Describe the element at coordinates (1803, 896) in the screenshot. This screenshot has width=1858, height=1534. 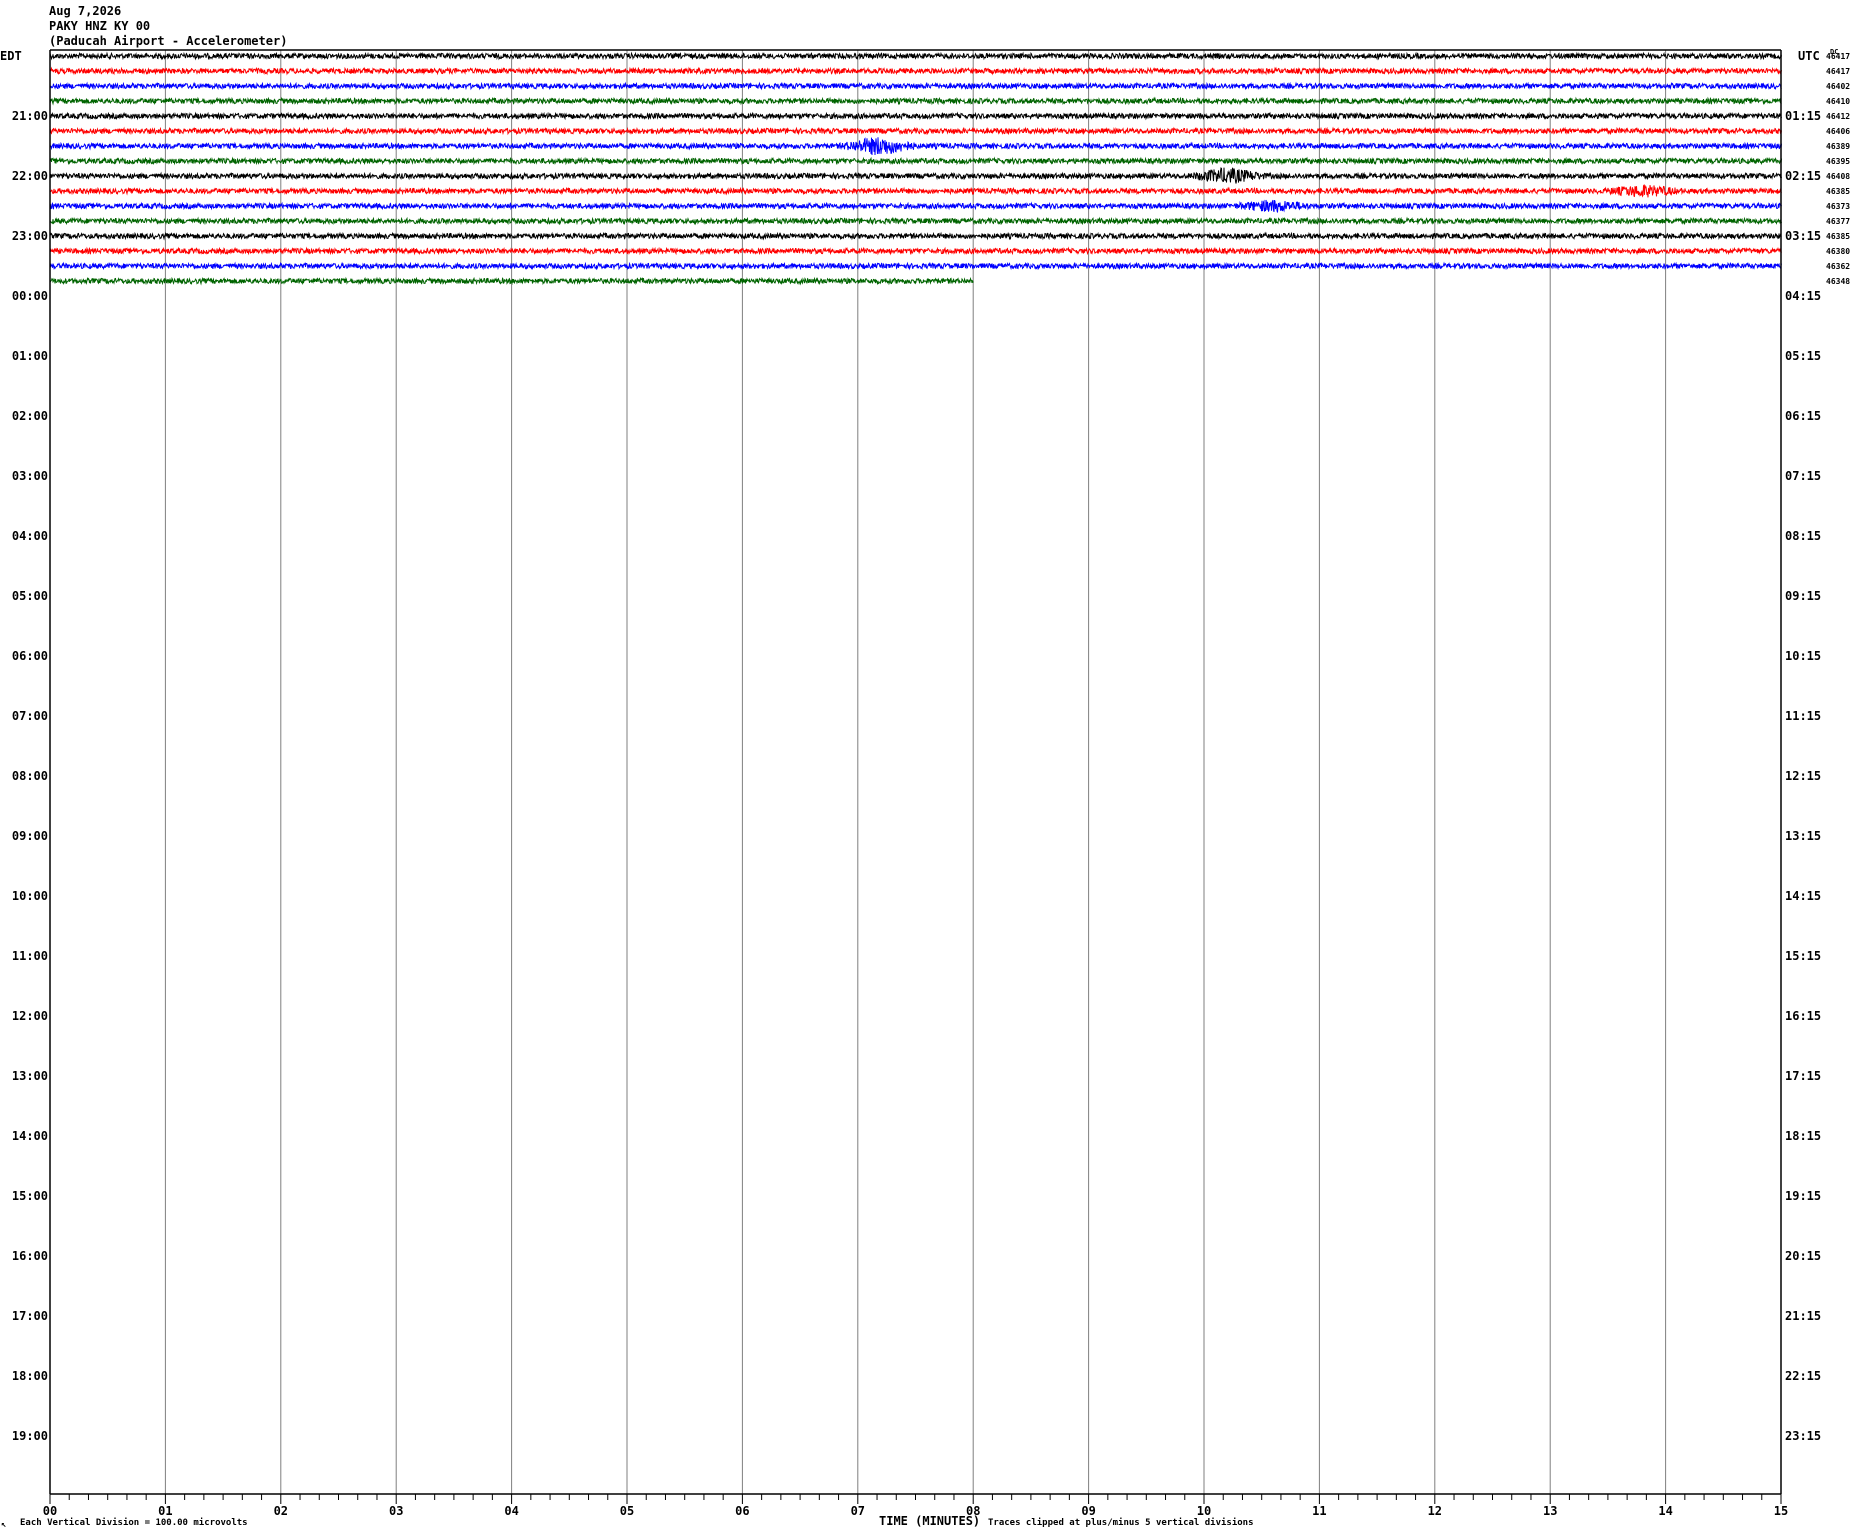
I see `right-hour-label: 14:15` at that location.